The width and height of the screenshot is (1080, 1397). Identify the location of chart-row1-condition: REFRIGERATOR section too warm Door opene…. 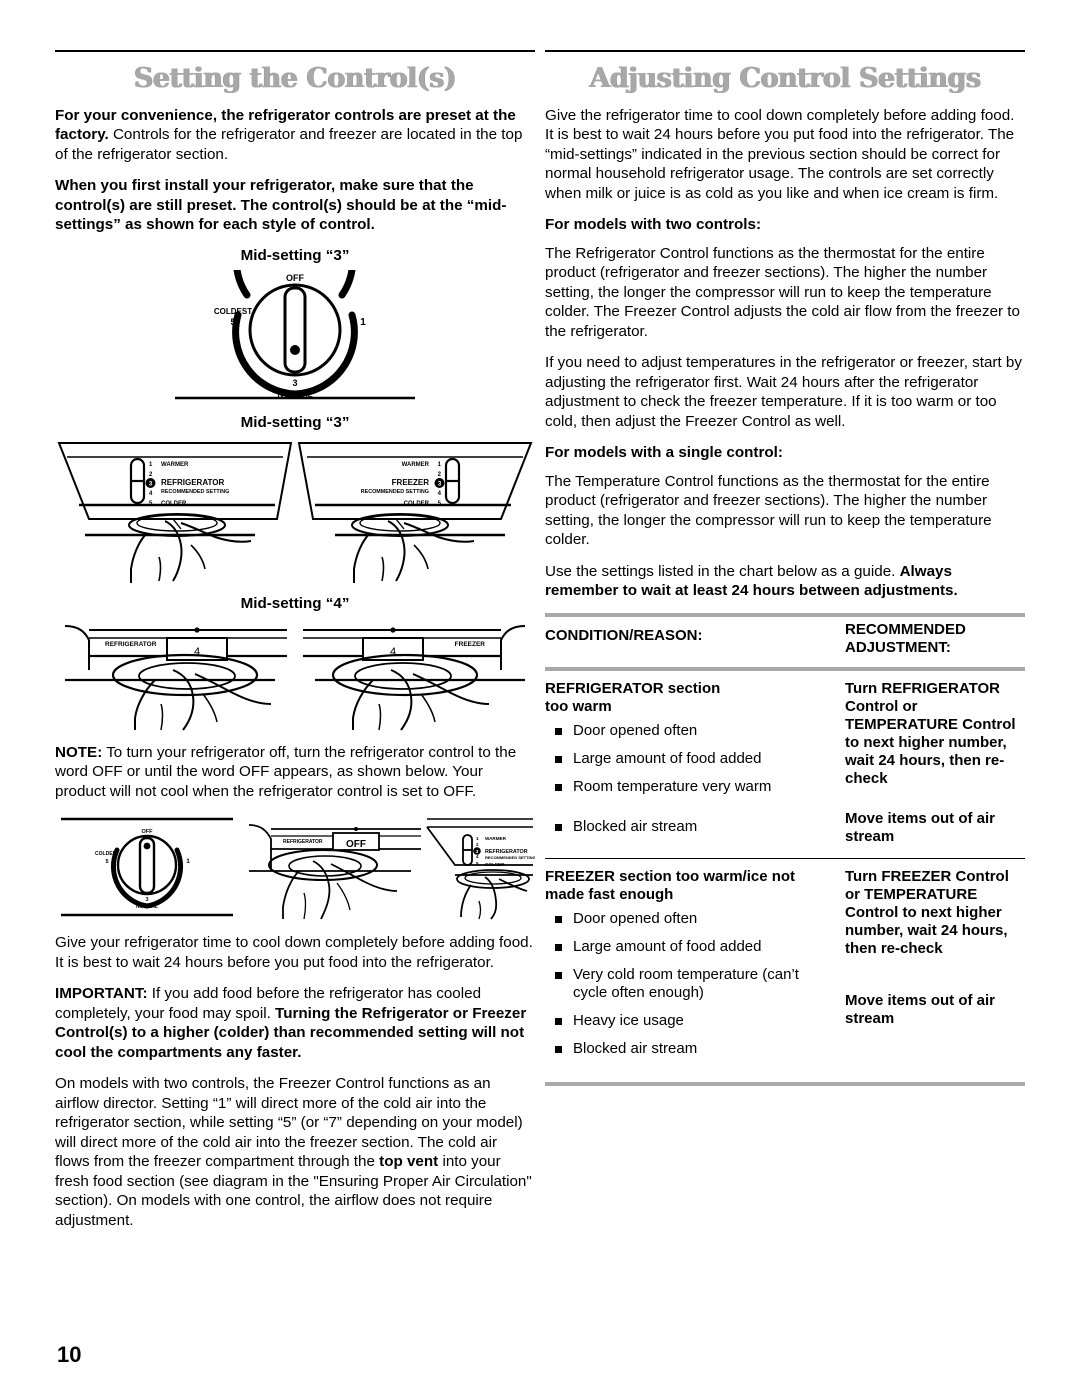
(695, 758).